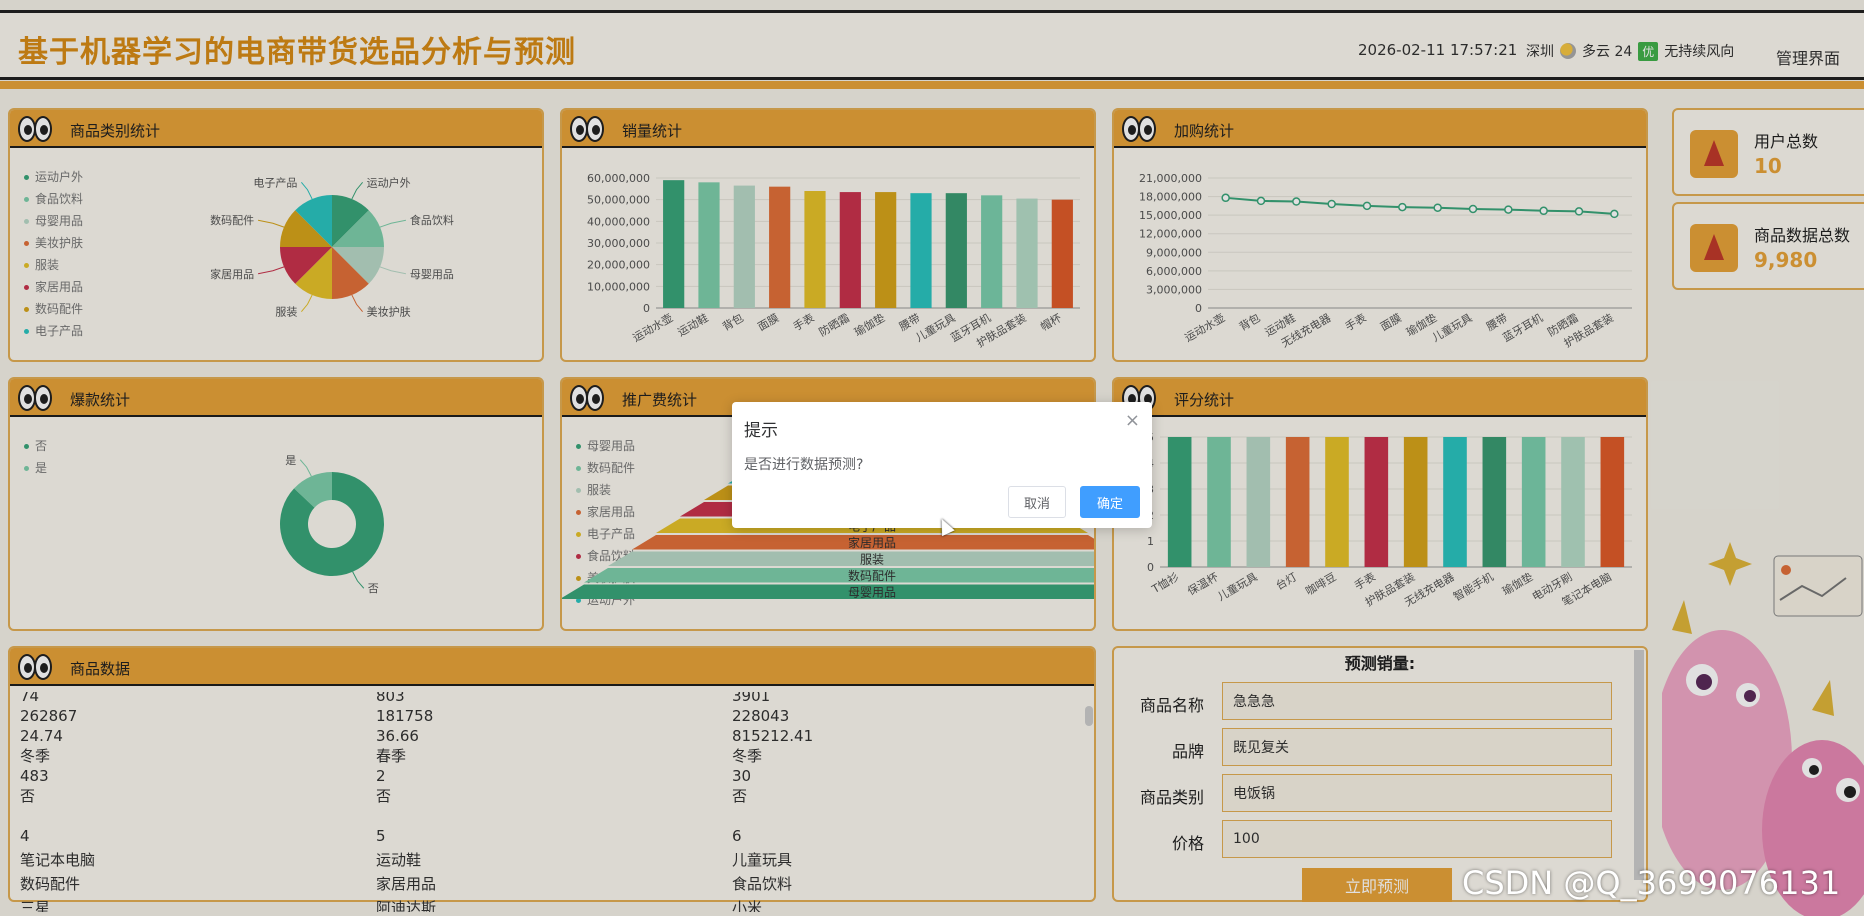  Describe the element at coordinates (804, 465) in the screenshot. I see `dialog-message: 是否进行数据预测?` at that location.